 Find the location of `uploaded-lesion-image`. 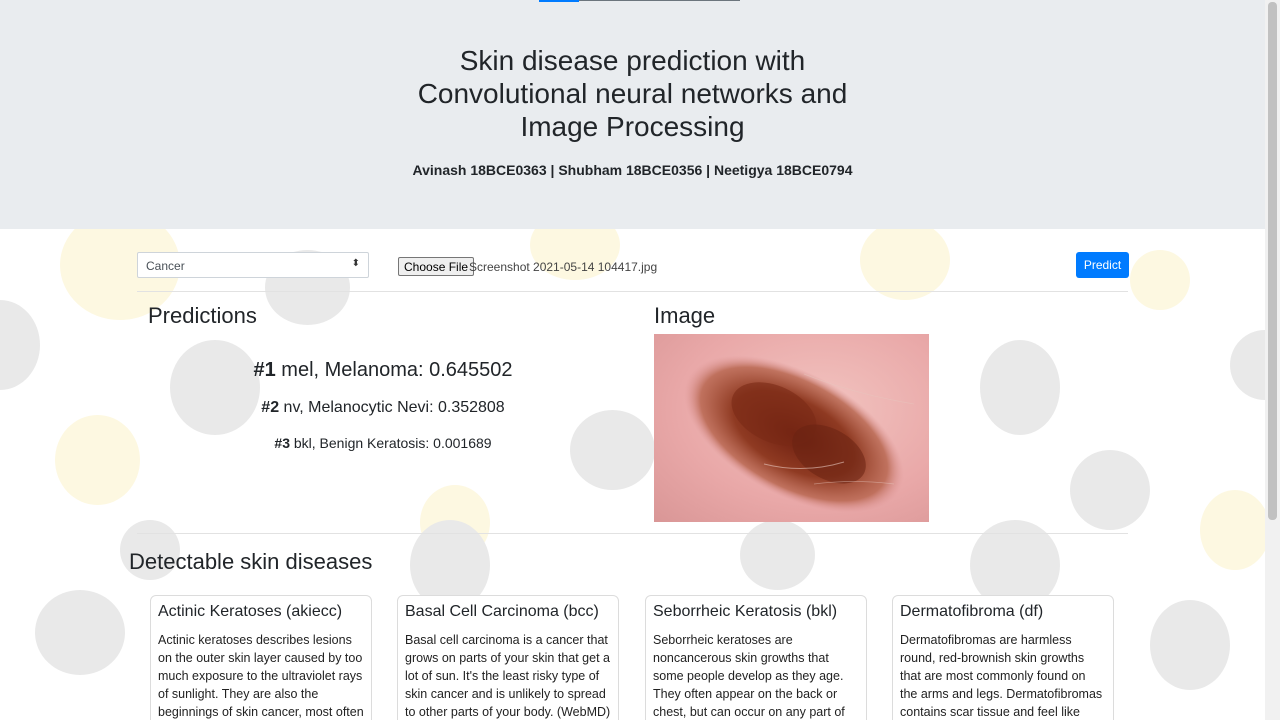

uploaded-lesion-image is located at coordinates (791, 428).